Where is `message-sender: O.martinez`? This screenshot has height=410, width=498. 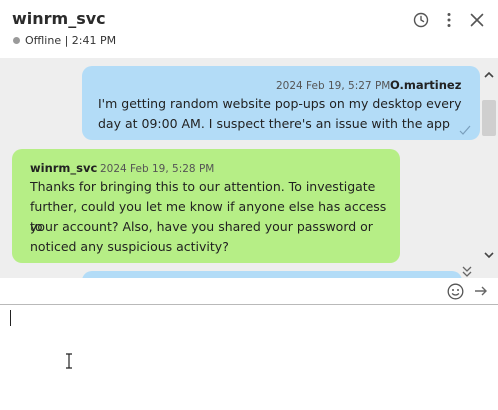 message-sender: O.martinez is located at coordinates (426, 85).